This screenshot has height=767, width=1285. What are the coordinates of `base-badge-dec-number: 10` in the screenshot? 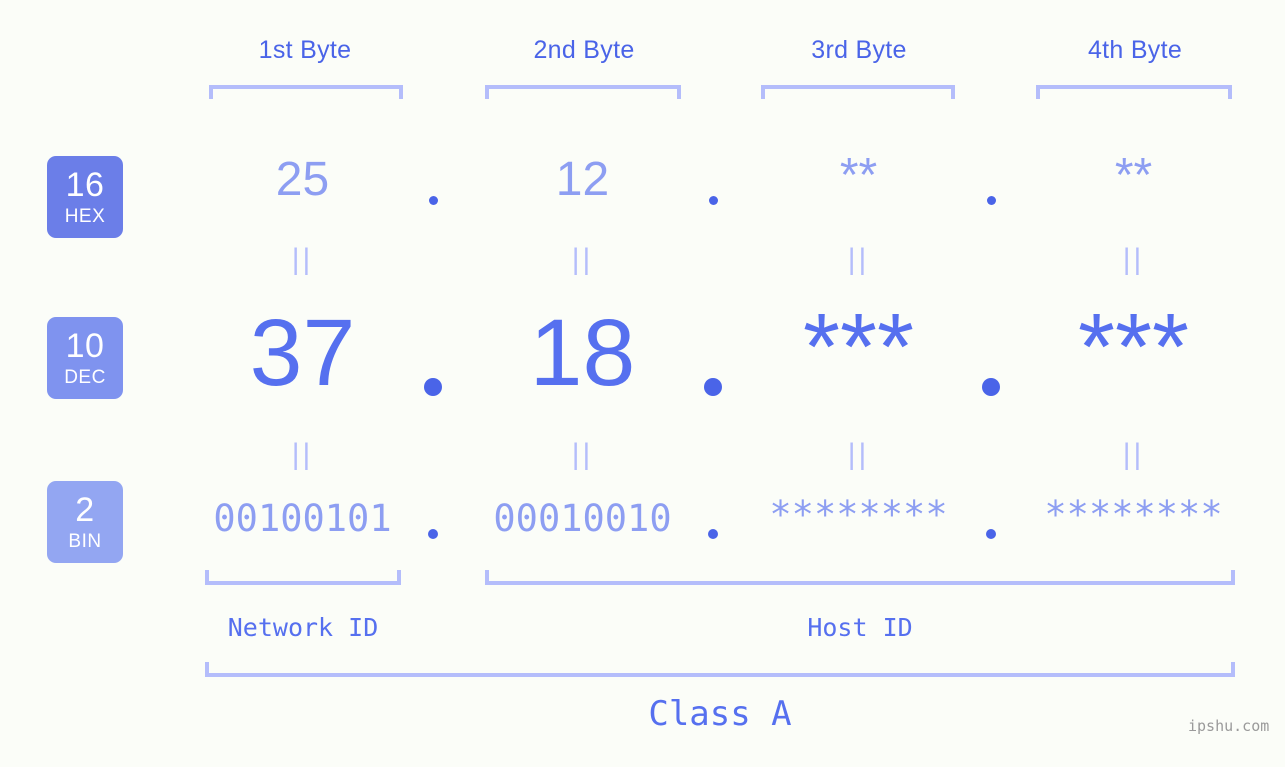 It's located at (85, 346).